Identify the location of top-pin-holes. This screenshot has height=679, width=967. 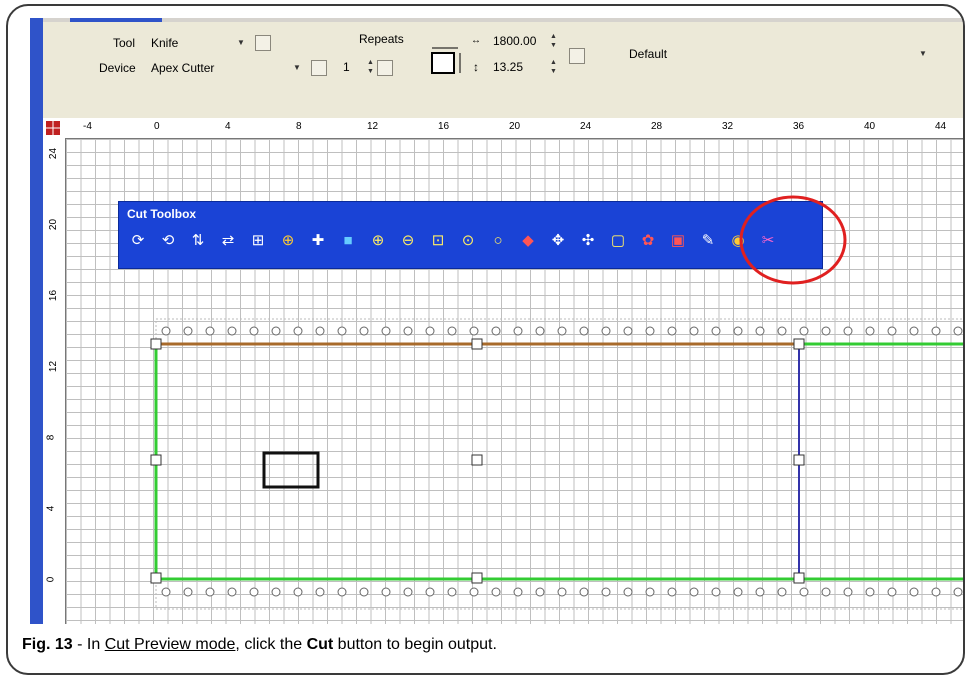
(562, 331).